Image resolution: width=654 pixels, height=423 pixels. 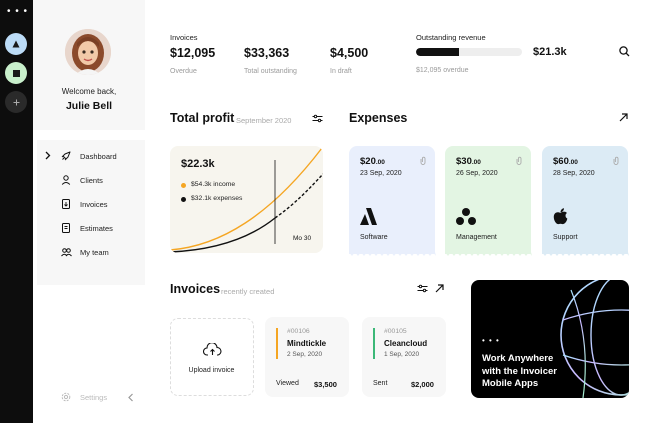 I want to click on sidebar-item-my-team: My team, so click(x=91, y=252).